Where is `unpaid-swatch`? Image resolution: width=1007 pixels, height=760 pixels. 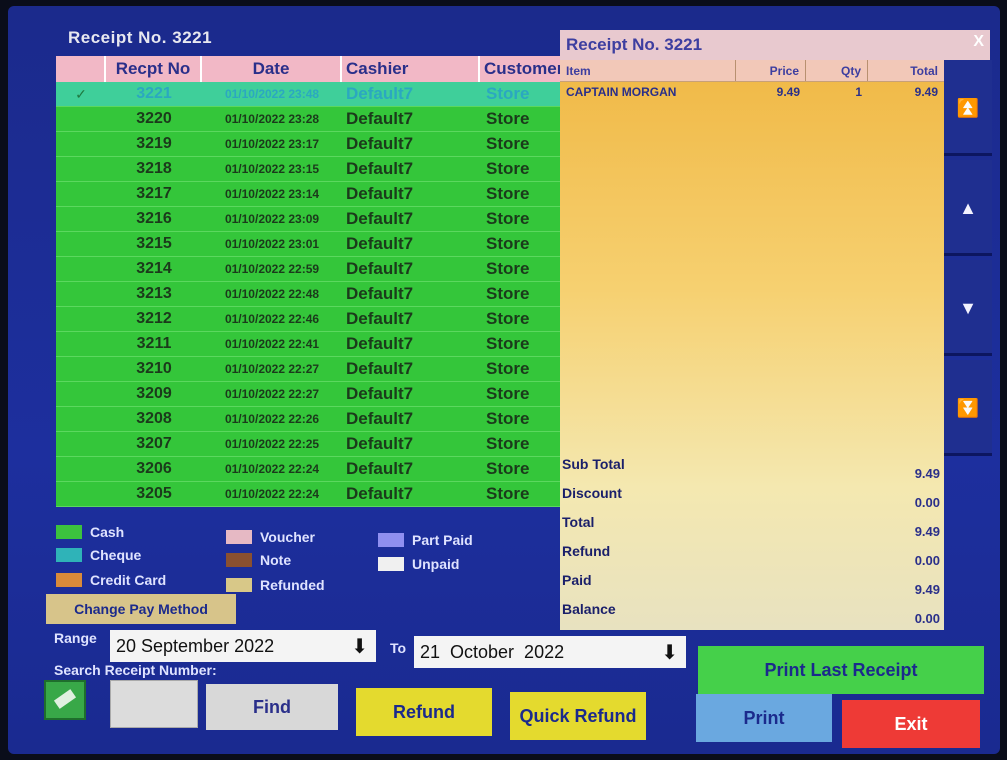
unpaid-swatch is located at coordinates (391, 564).